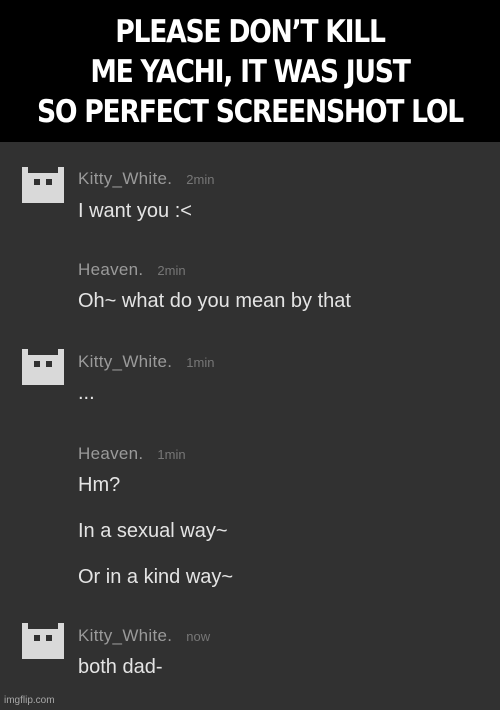  Describe the element at coordinates (120, 667) in the screenshot. I see `message-text: both dad-` at that location.